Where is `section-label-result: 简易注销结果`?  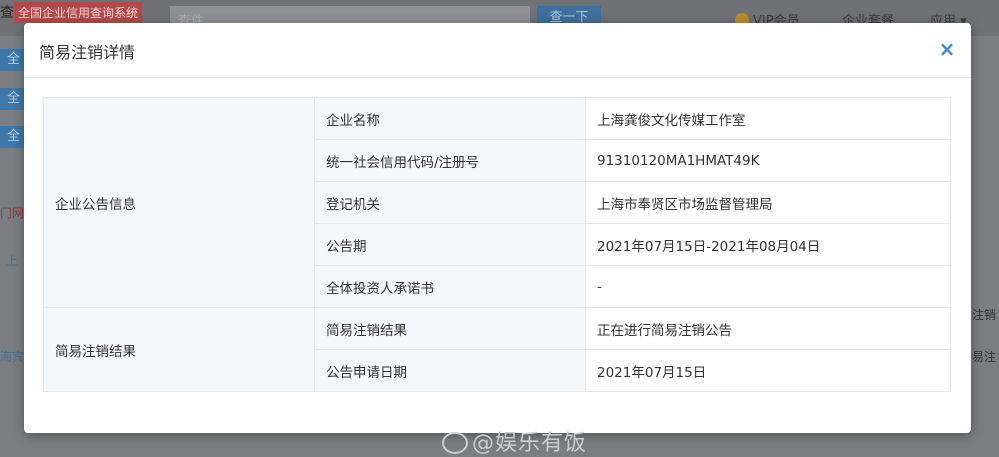
section-label-result: 简易注销结果 is located at coordinates (179, 349).